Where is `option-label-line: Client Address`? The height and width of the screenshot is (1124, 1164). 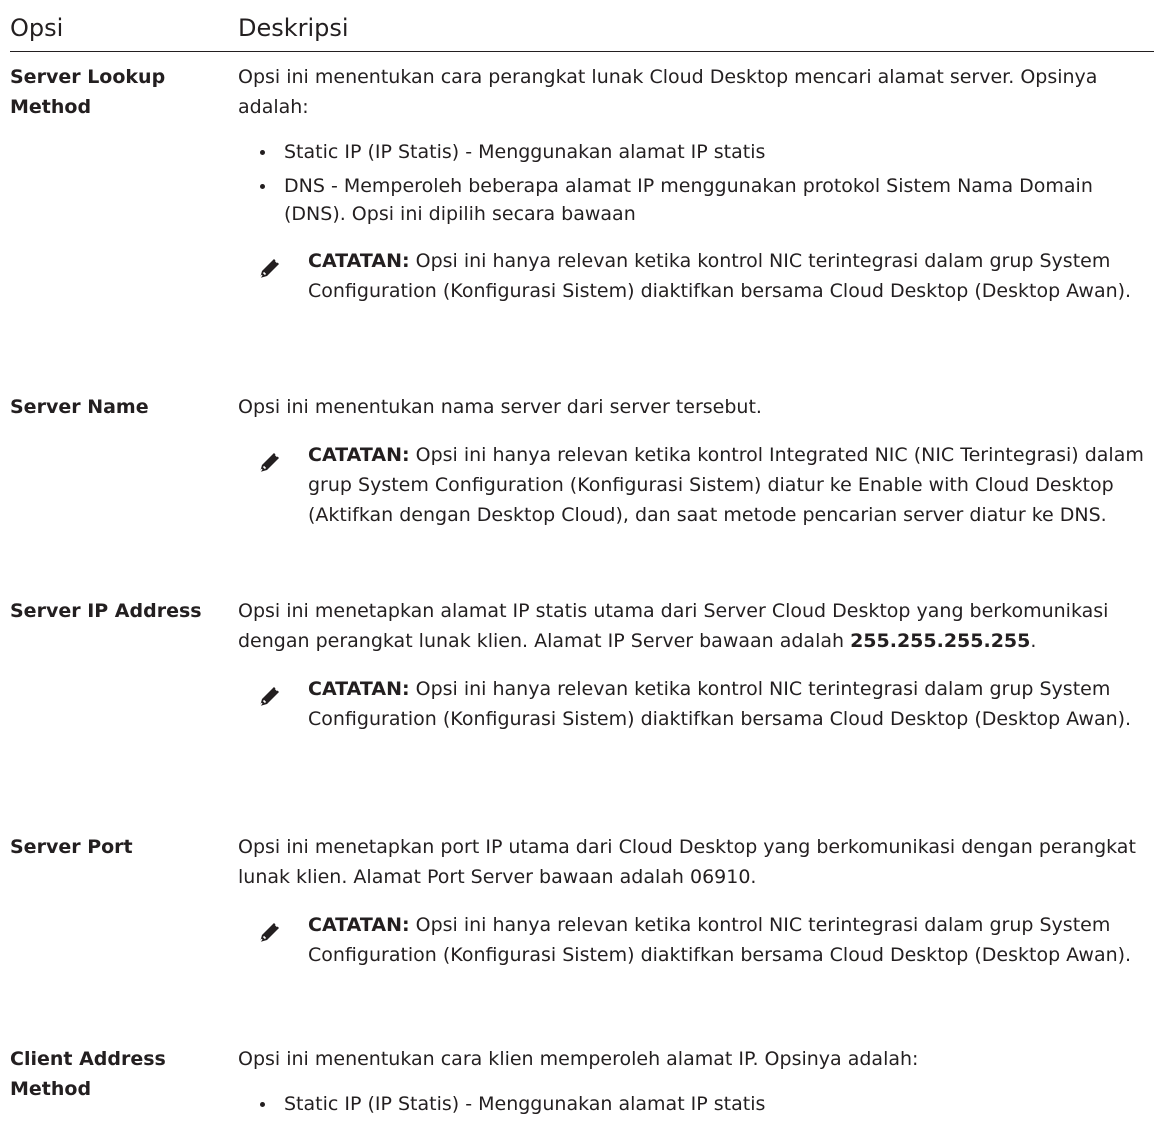
option-label-line: Client Address is located at coordinates (88, 1059).